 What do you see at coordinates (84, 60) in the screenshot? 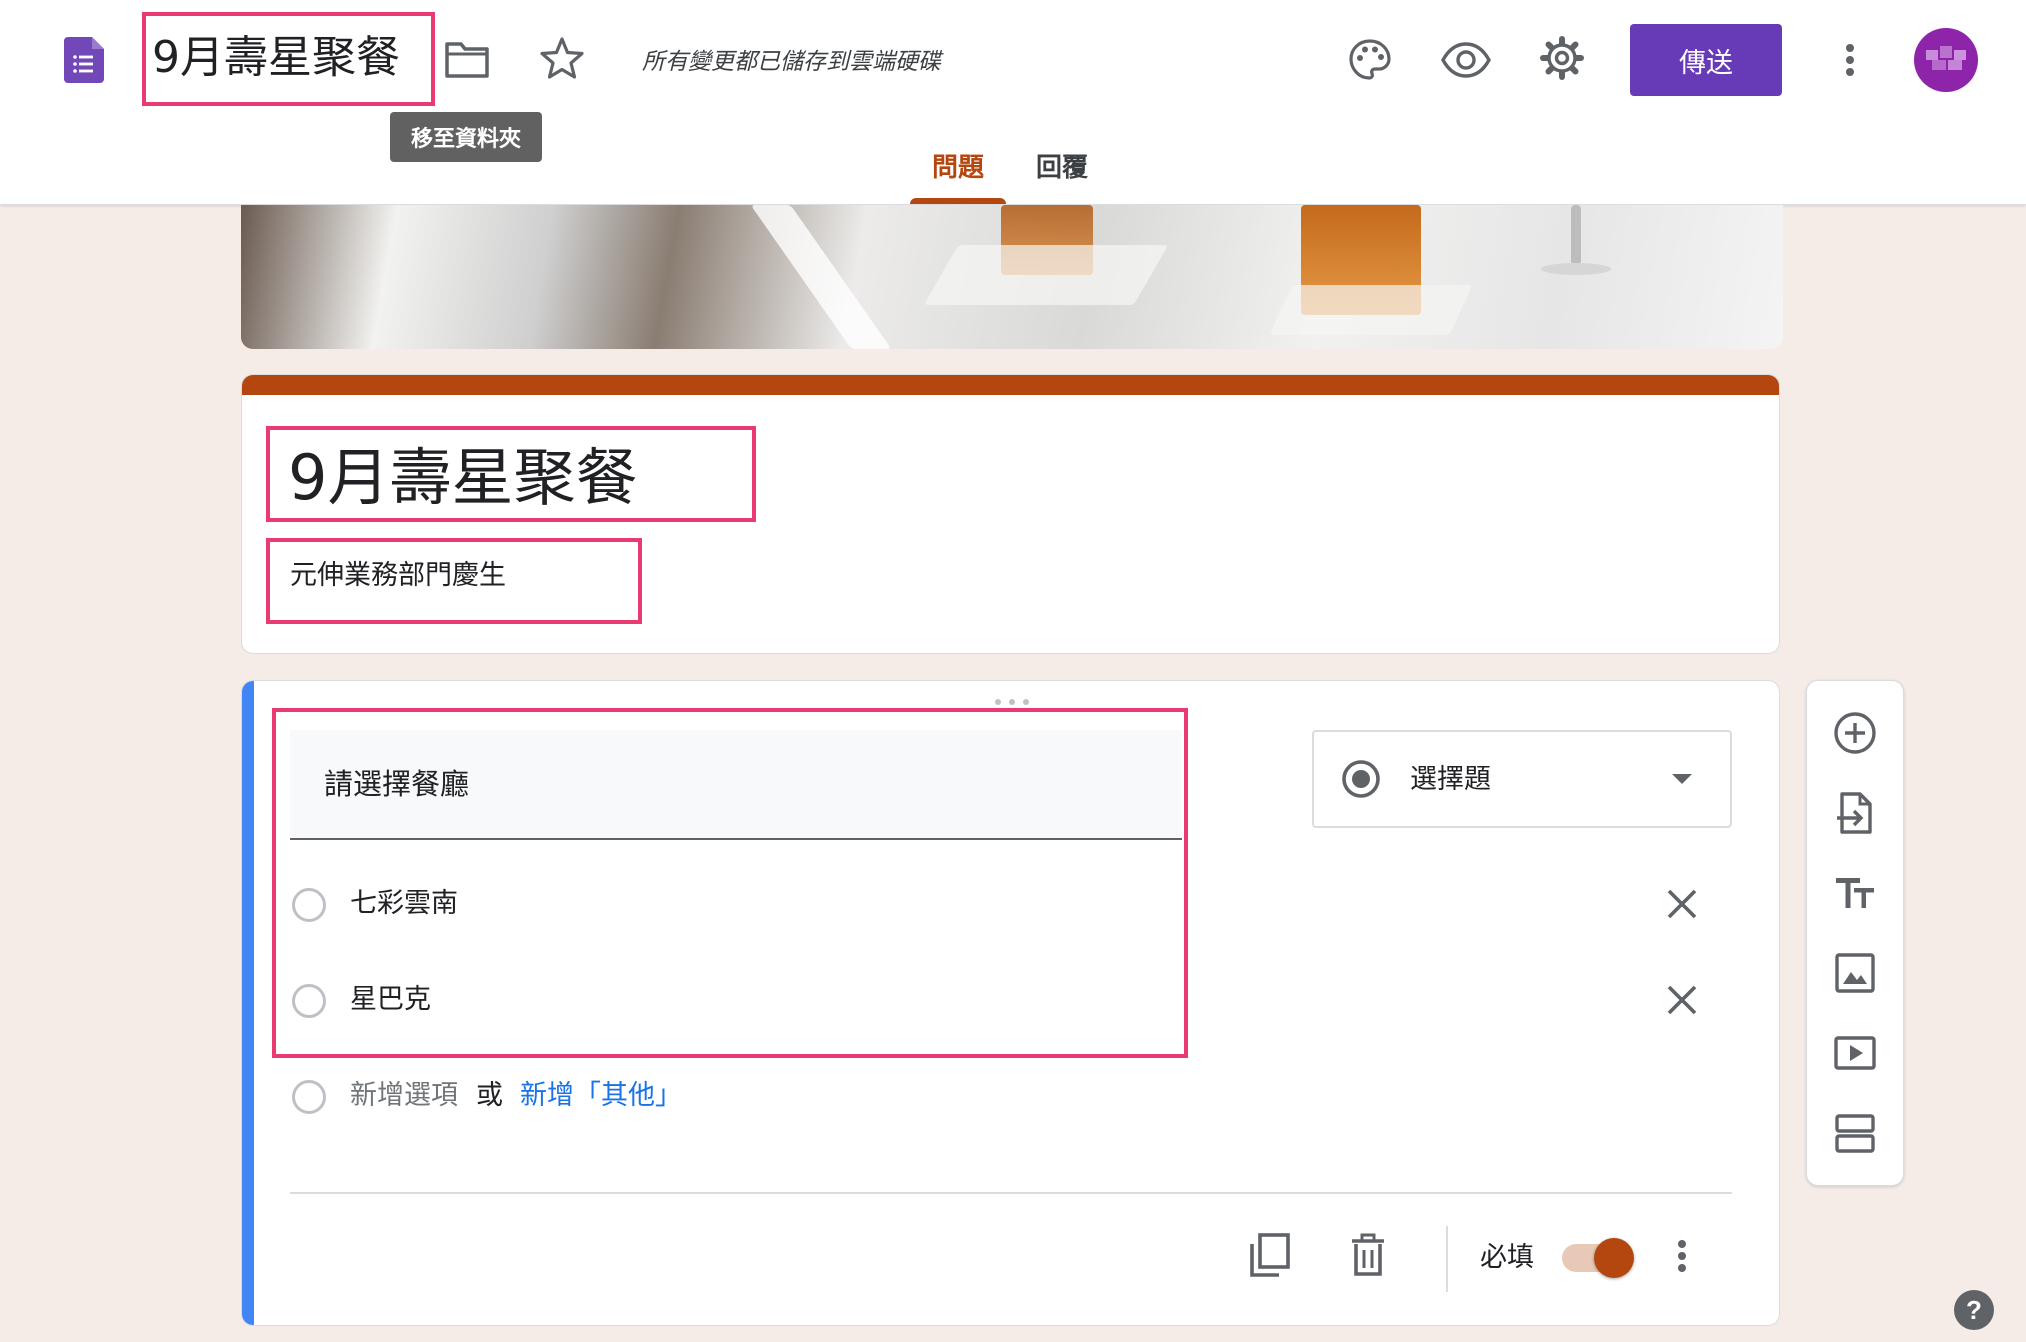
I see `forms-doc-icon` at bounding box center [84, 60].